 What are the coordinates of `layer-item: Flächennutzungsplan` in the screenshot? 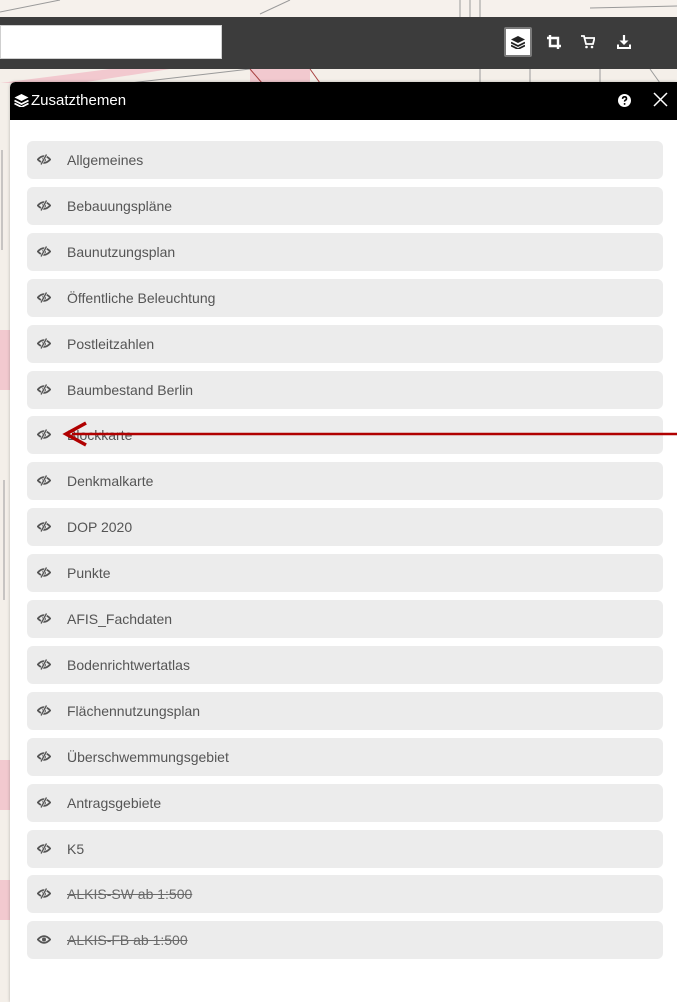 It's located at (345, 711).